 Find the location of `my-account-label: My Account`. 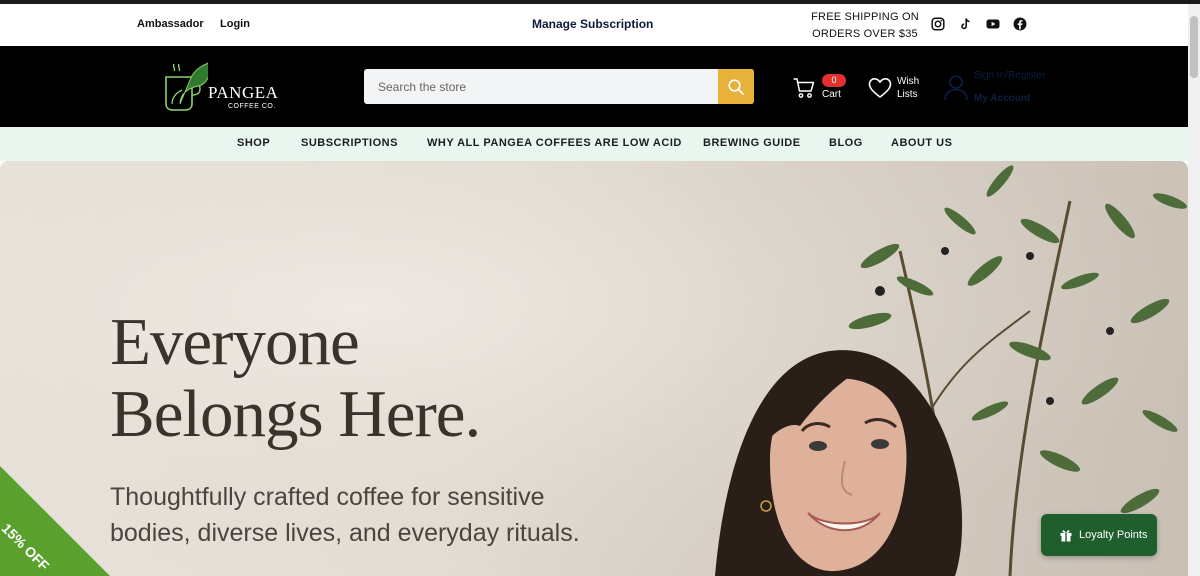

my-account-label: My Account is located at coordinates (1002, 98).